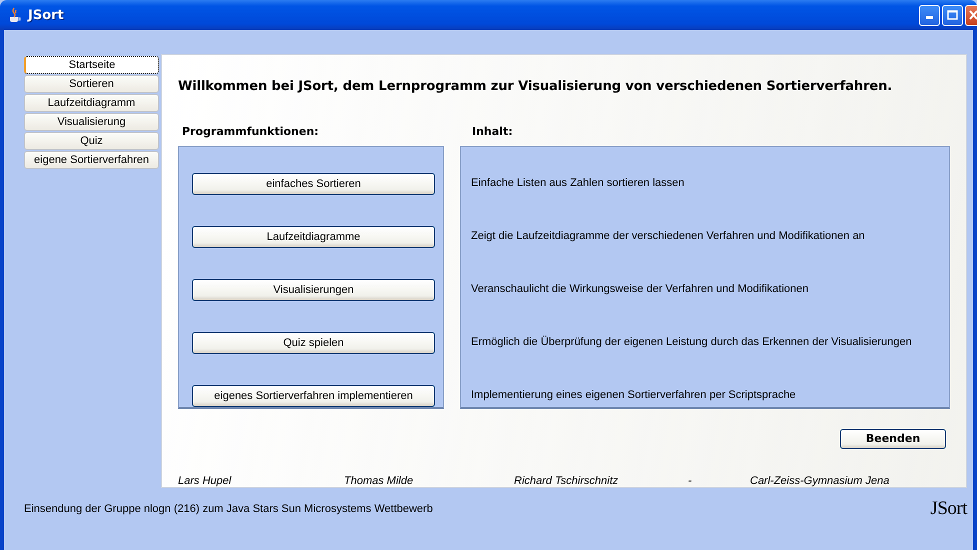 The image size is (977, 550). I want to click on maximize-icon, so click(952, 15).